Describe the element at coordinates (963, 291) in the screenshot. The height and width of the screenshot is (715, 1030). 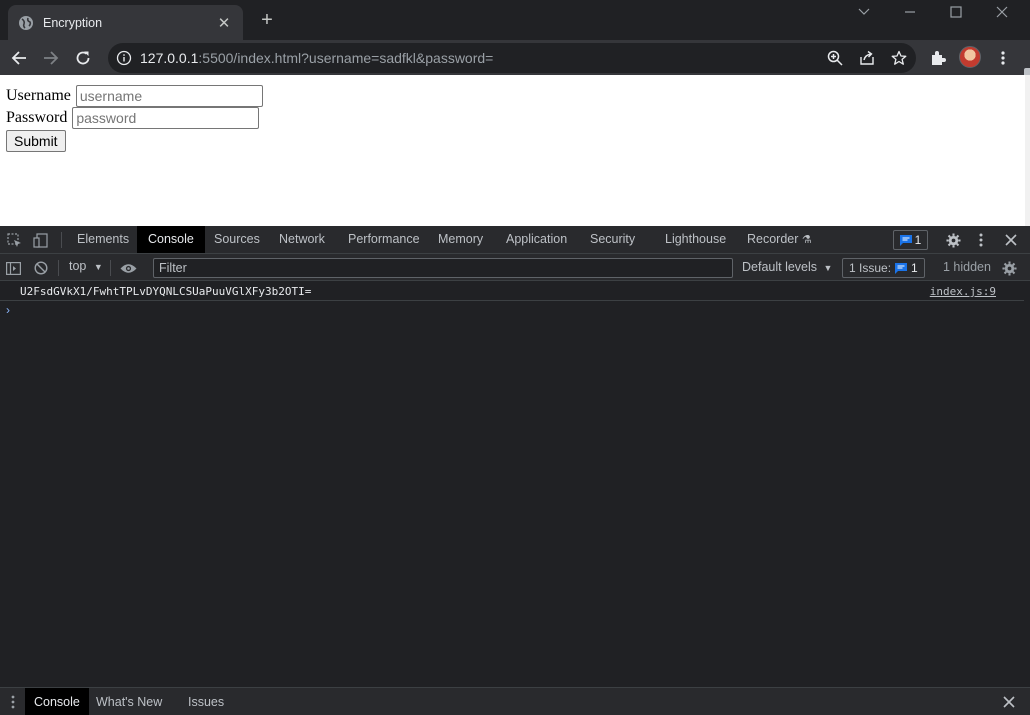
I see `log-source-link: index.js:9` at that location.